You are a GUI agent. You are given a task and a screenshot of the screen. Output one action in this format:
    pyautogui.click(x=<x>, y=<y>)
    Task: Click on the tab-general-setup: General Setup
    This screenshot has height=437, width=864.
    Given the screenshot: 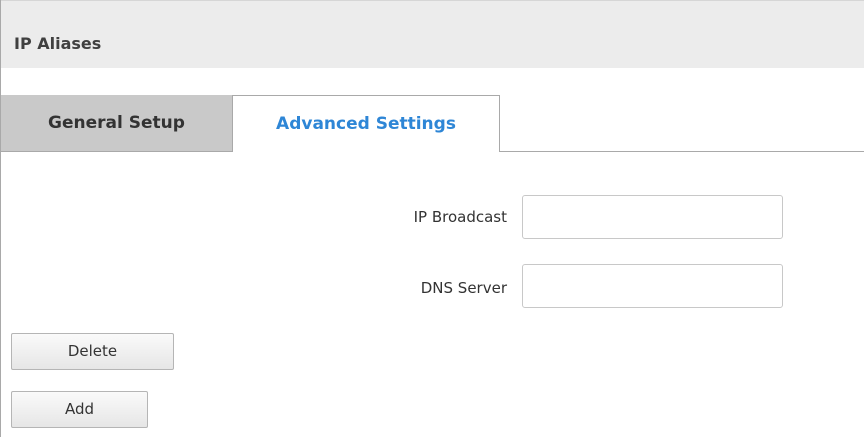 What is the action you would take?
    pyautogui.click(x=117, y=123)
    